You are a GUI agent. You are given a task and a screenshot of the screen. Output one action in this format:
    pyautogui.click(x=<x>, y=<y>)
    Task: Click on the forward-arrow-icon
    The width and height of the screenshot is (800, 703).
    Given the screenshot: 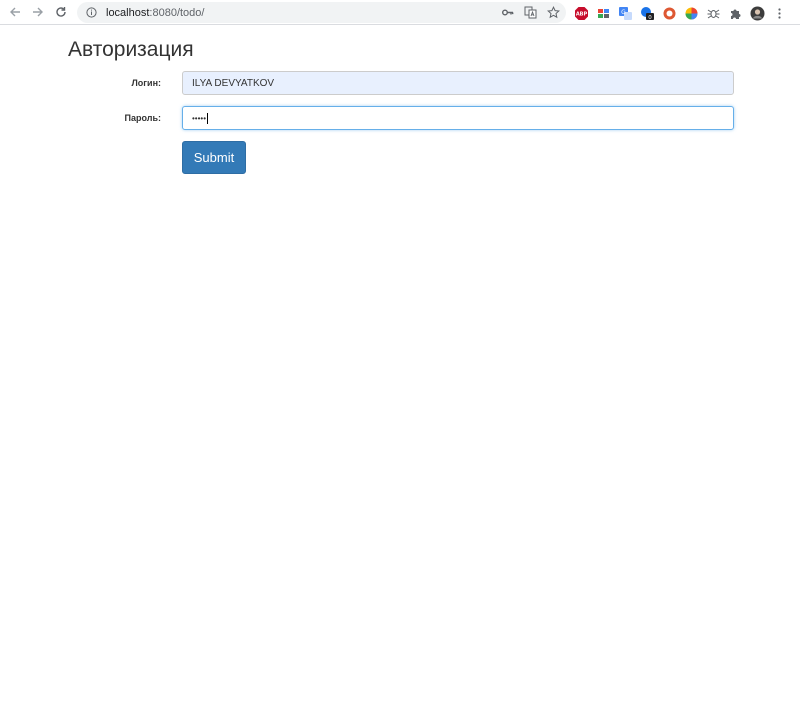 What is the action you would take?
    pyautogui.click(x=38, y=12)
    